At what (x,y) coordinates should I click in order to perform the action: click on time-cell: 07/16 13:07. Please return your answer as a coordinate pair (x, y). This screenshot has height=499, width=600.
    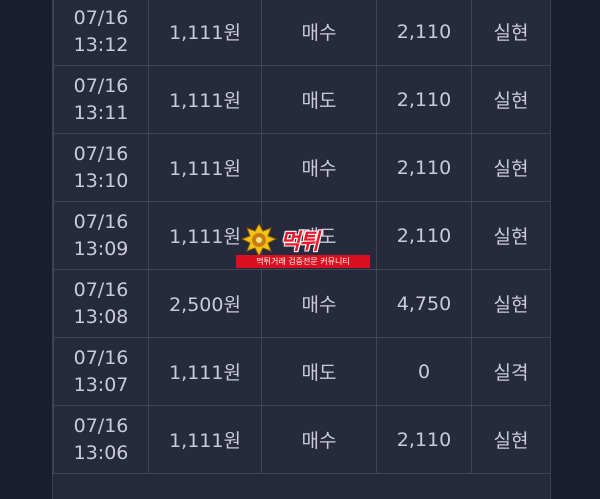
    Looking at the image, I should click on (101, 371).